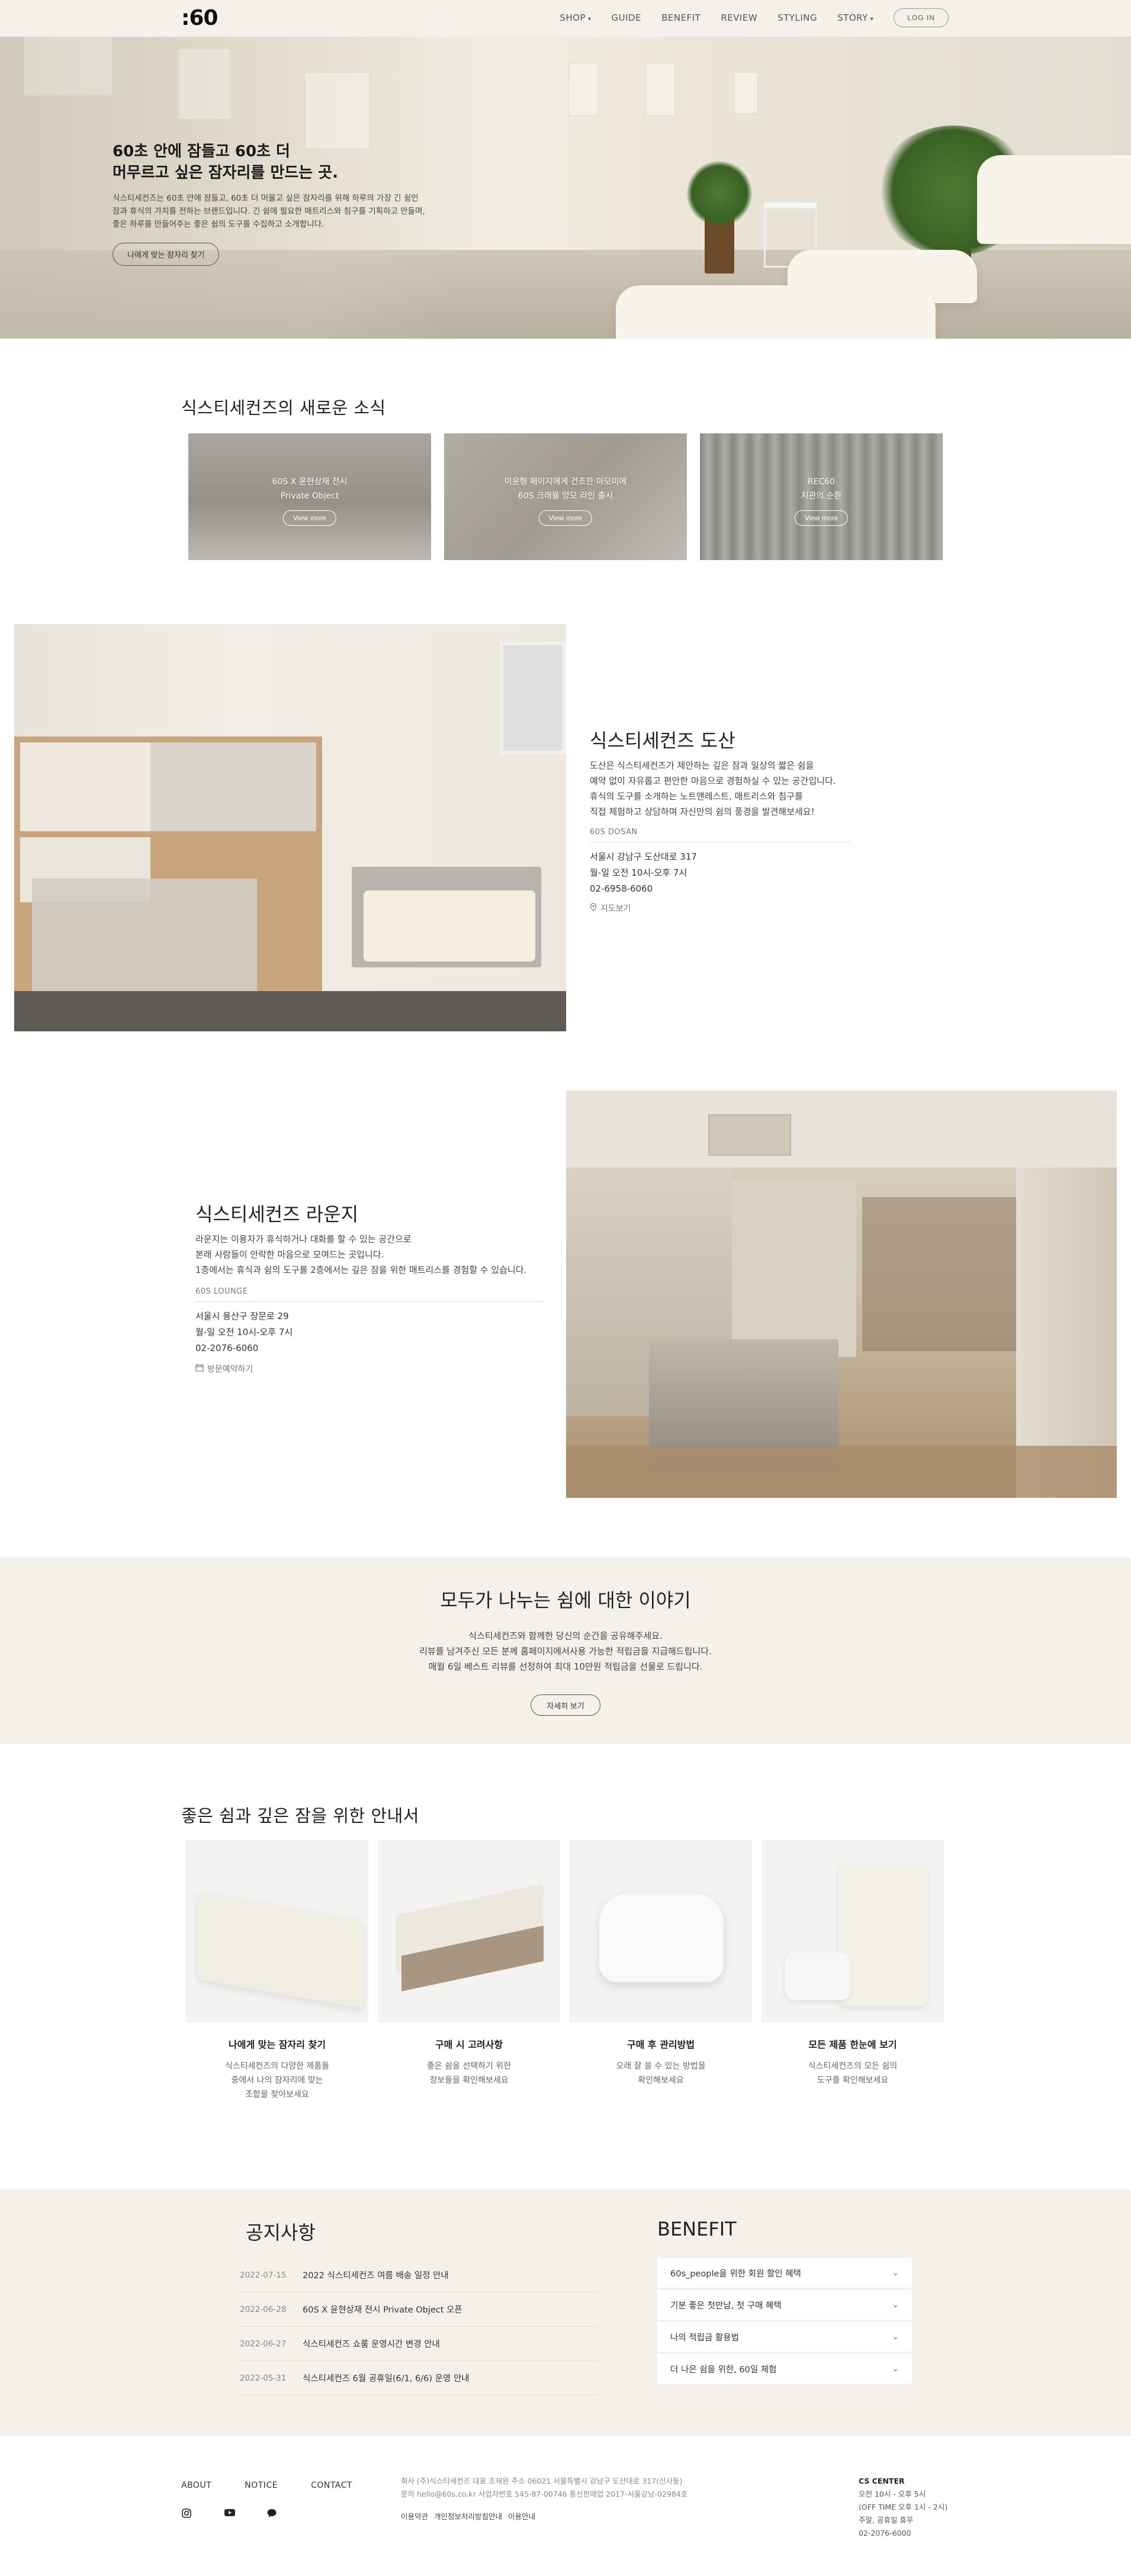 This screenshot has width=1131, height=2576. I want to click on nav-styling: STYLING, so click(797, 17).